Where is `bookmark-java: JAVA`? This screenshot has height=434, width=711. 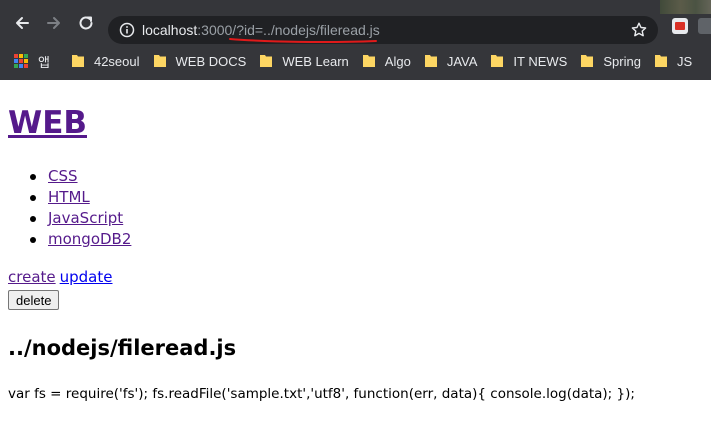 bookmark-java: JAVA is located at coordinates (451, 61).